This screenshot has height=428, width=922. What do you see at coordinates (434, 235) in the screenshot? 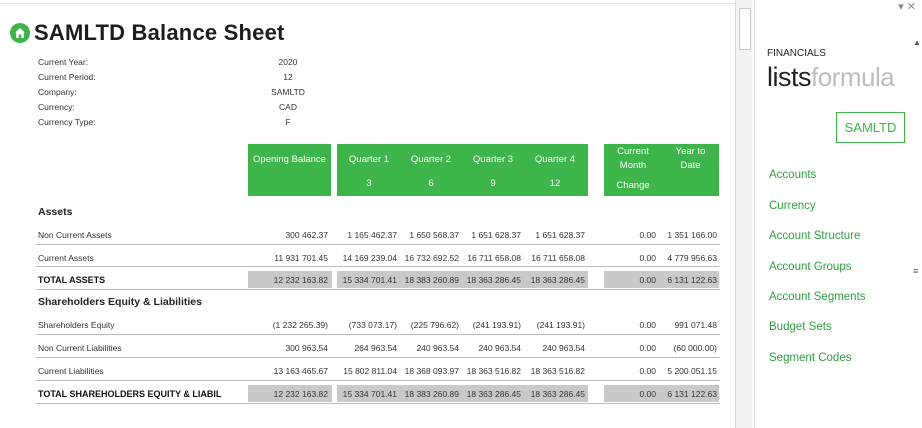
I see `table-cell: 1 650 568.37` at bounding box center [434, 235].